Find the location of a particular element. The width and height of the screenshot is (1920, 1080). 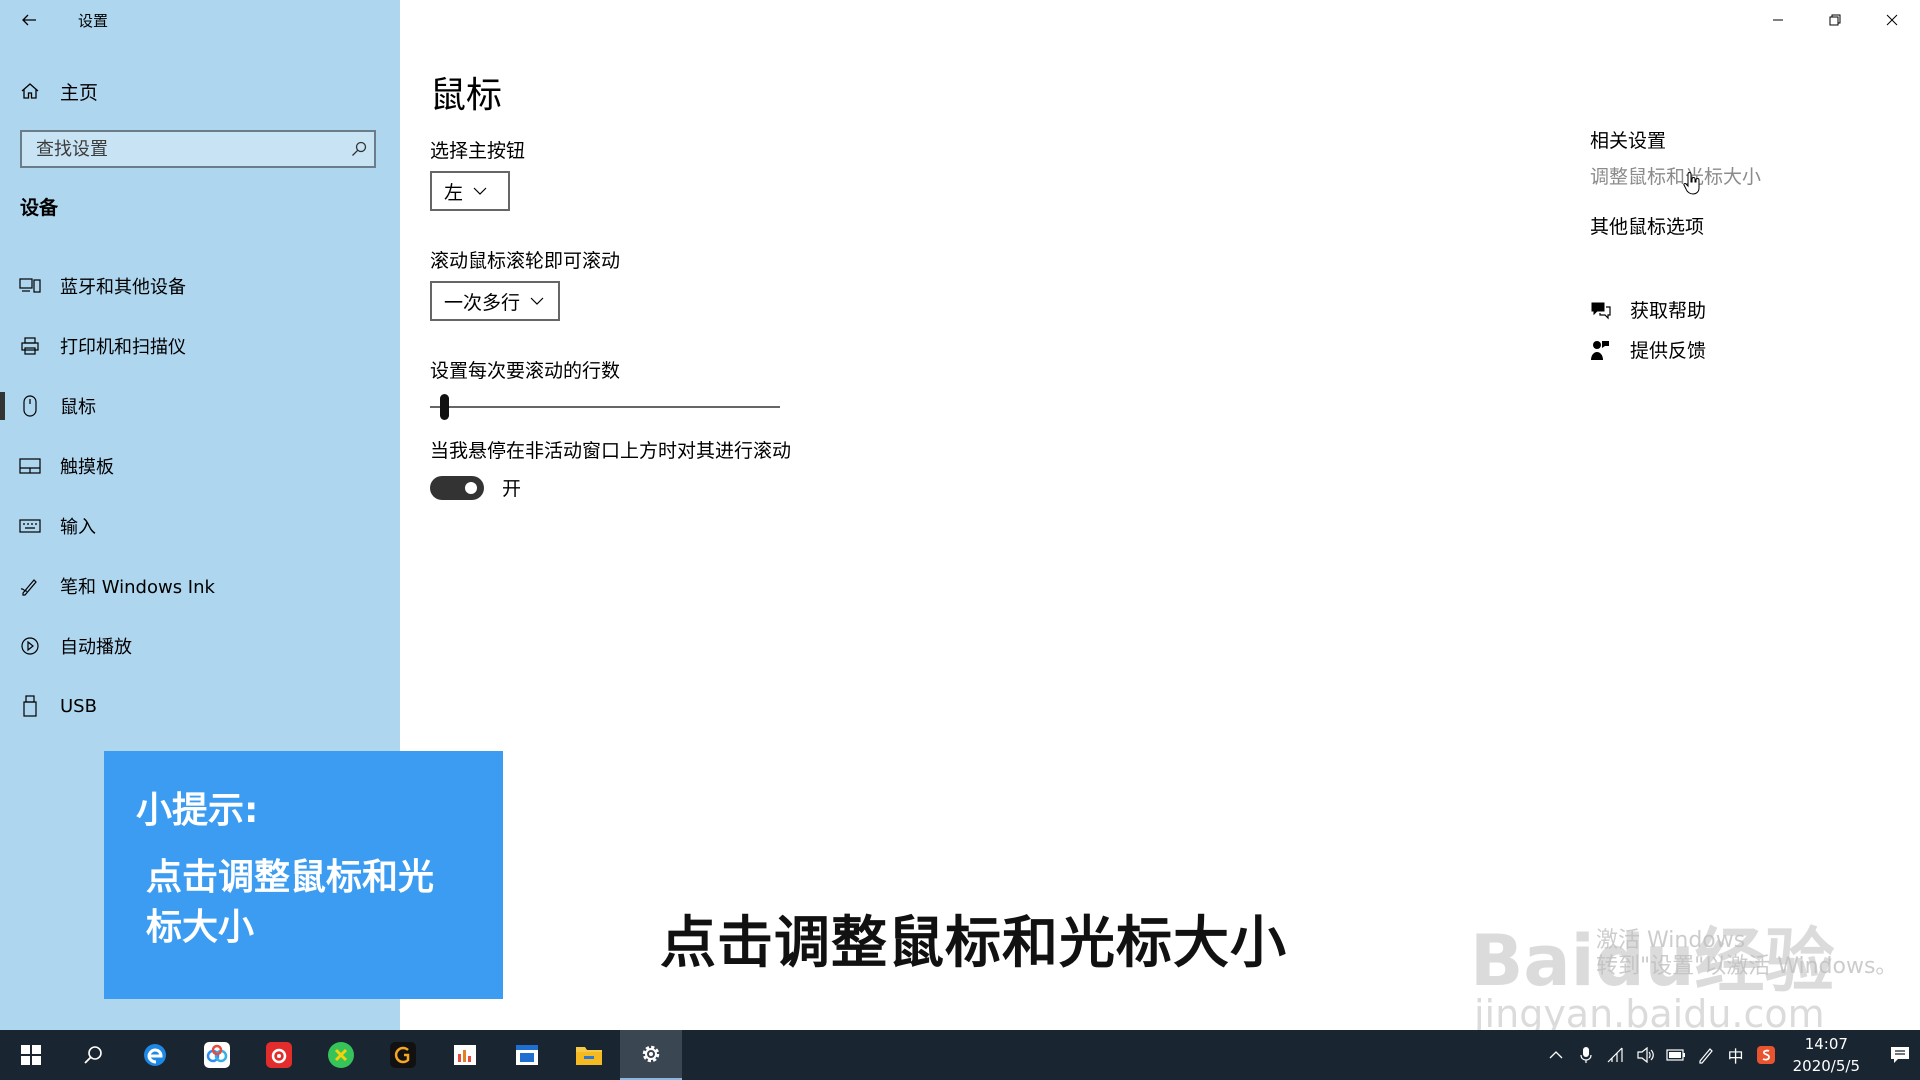

hand-cursor-icon is located at coordinates (1691, 183).